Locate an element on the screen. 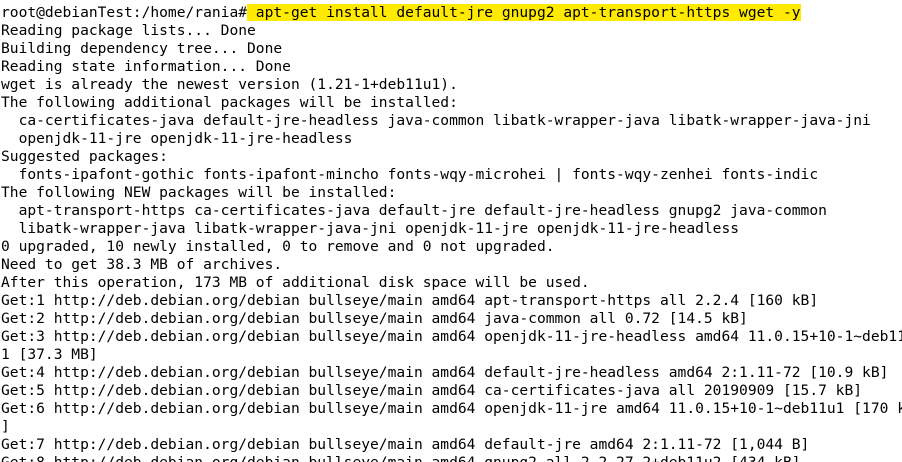 Image resolution: width=902 pixels, height=462 pixels. output-line: Need to get 38.3 MB of archives. is located at coordinates (142, 264).